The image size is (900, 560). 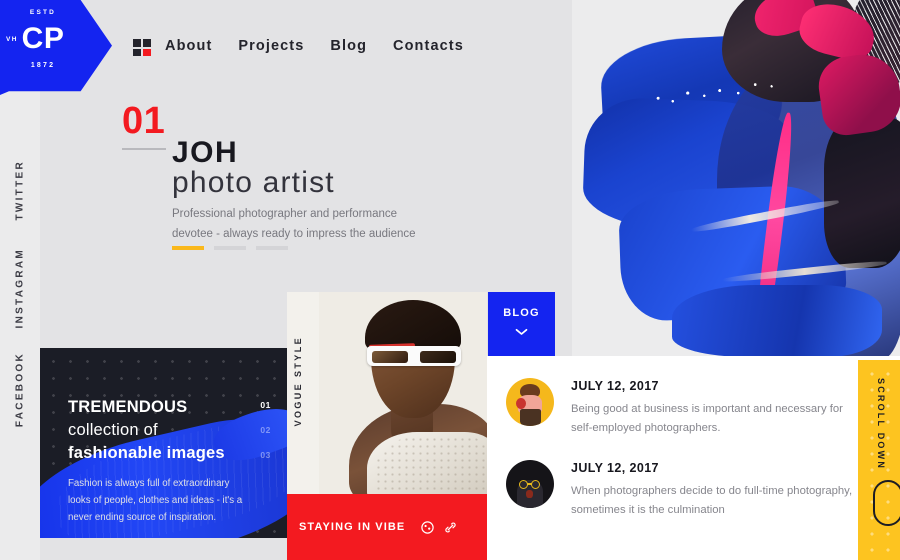 I want to click on promo-pager: 01 02 03, so click(x=265, y=430).